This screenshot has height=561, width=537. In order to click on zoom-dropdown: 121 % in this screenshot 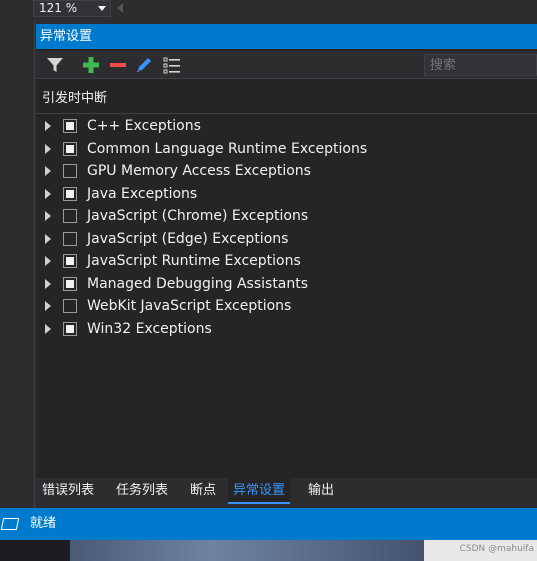, I will do `click(72, 8)`.